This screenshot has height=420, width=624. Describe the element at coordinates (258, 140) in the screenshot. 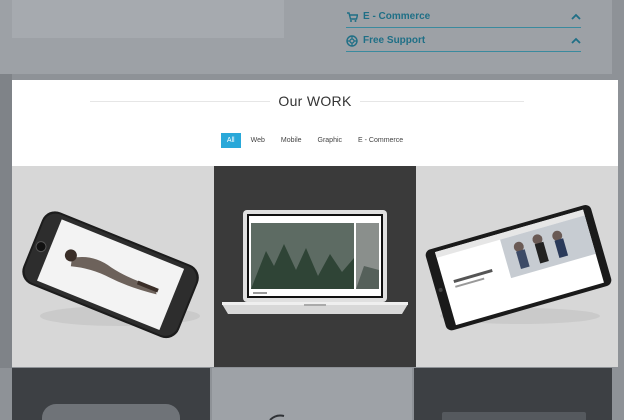

I see `filter-web: Web` at that location.